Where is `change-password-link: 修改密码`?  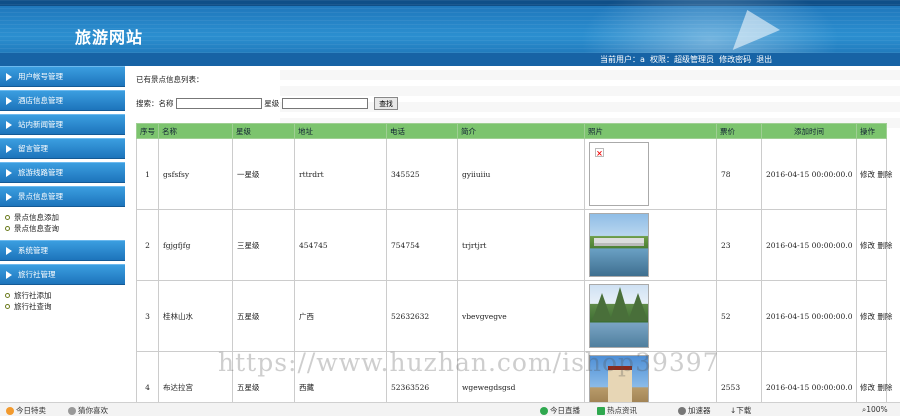
change-password-link: 修改密码 is located at coordinates (735, 59).